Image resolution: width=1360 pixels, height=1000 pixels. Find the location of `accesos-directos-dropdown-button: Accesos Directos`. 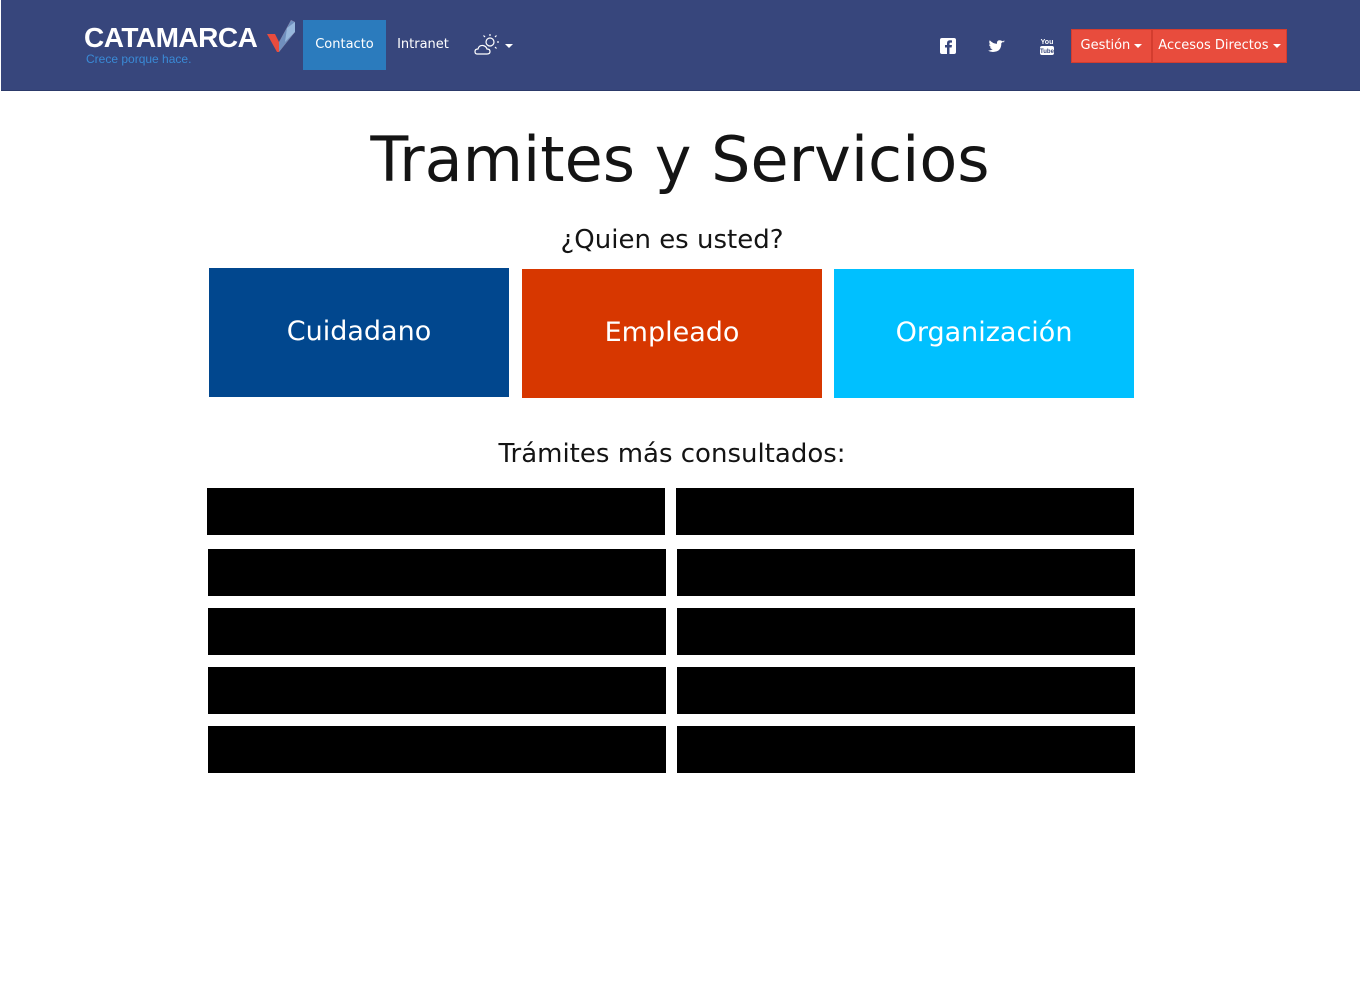

accesos-directos-dropdown-button: Accesos Directos is located at coordinates (1219, 46).